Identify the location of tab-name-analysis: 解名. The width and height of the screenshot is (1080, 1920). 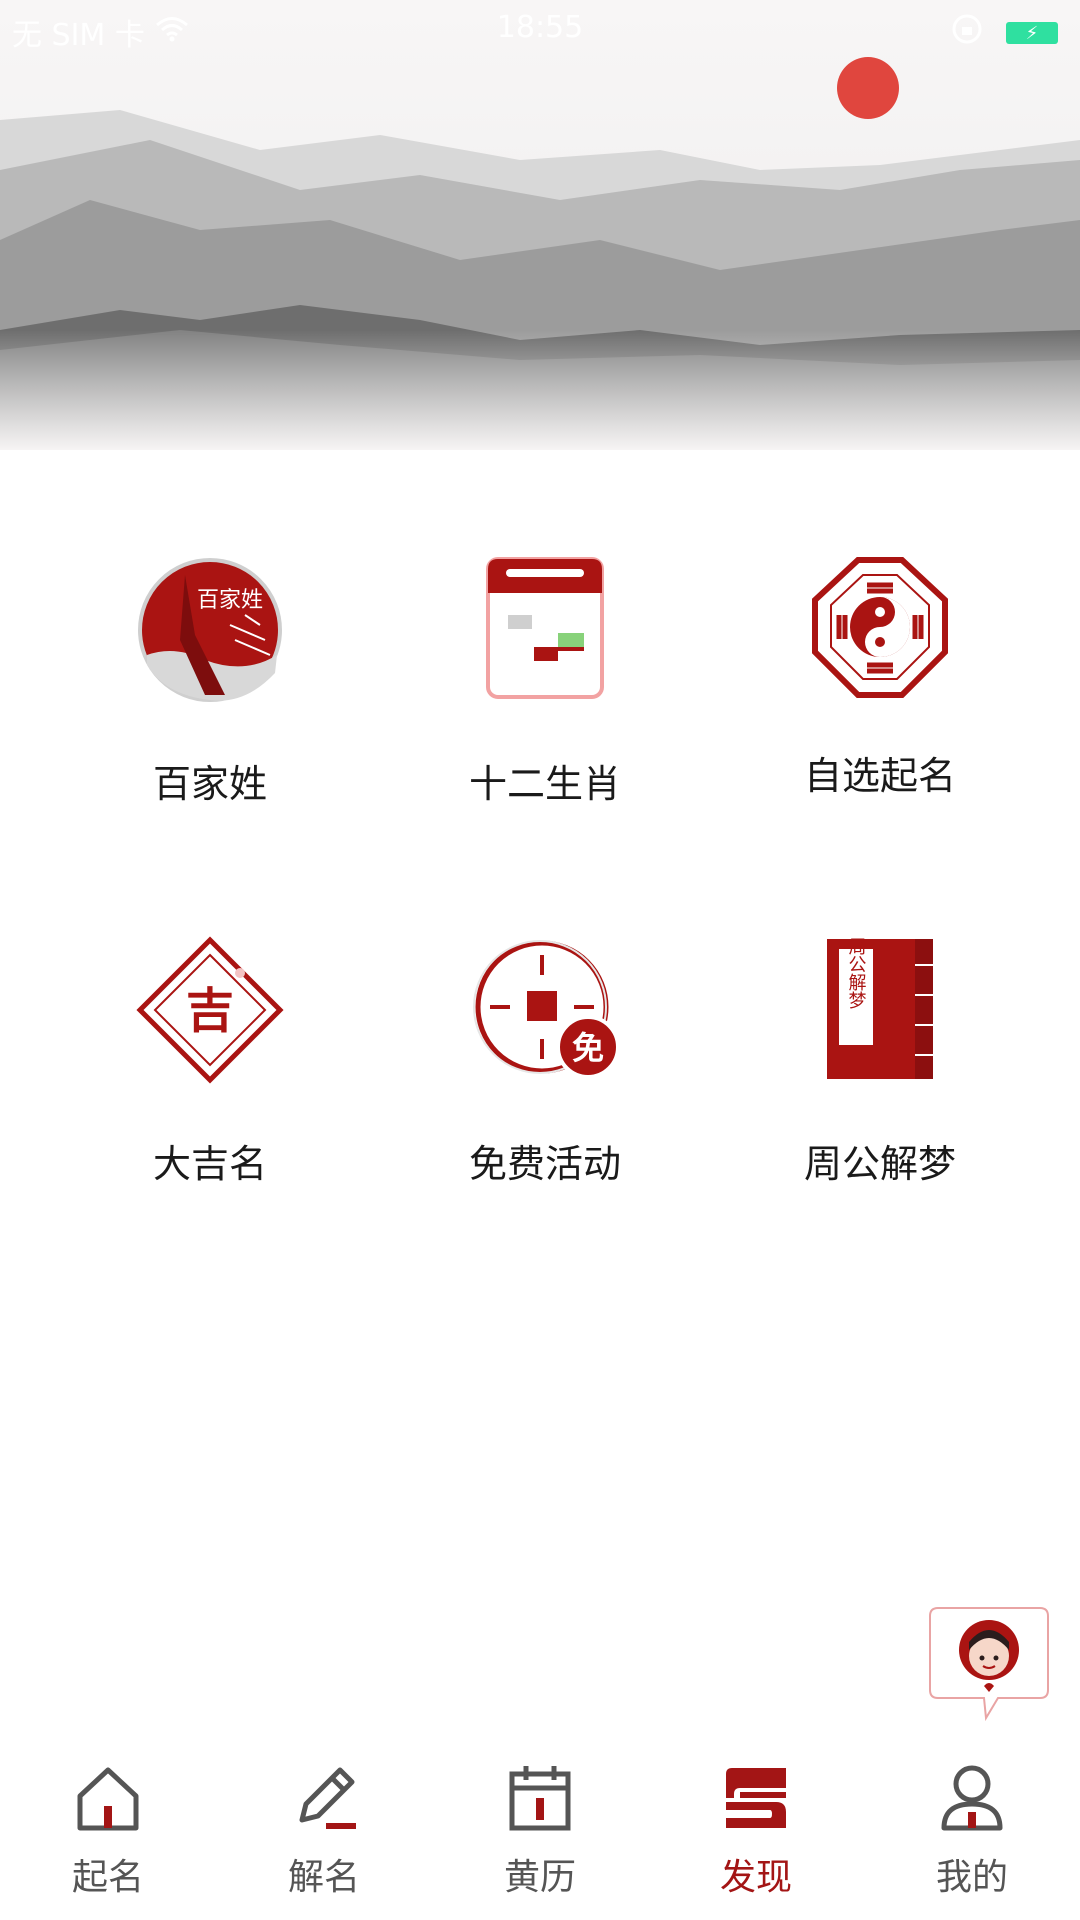
(324, 1830).